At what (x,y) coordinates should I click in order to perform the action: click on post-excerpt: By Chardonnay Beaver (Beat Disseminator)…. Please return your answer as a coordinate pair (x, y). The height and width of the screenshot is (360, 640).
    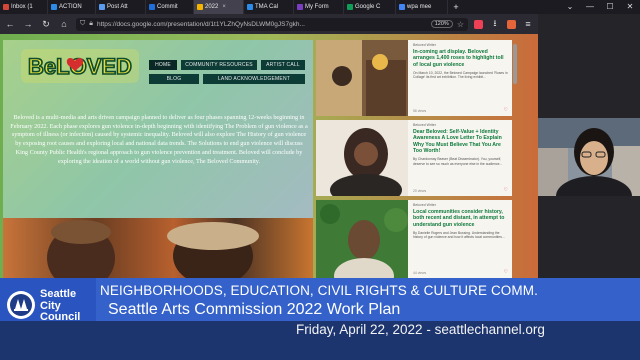
    Looking at the image, I should click on (458, 161).